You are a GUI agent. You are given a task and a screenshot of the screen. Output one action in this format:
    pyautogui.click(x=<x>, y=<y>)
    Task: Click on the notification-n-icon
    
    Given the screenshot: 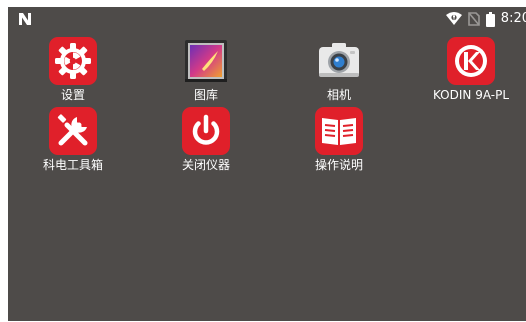 What is the action you would take?
    pyautogui.click(x=25, y=19)
    